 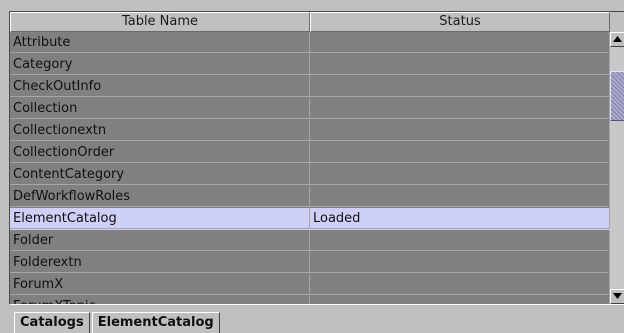 I want to click on triangle-up-icon, so click(x=617, y=39).